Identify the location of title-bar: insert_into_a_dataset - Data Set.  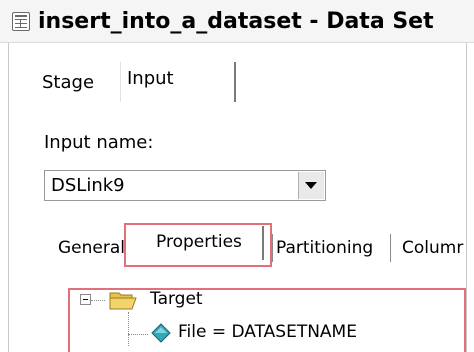
(237, 21).